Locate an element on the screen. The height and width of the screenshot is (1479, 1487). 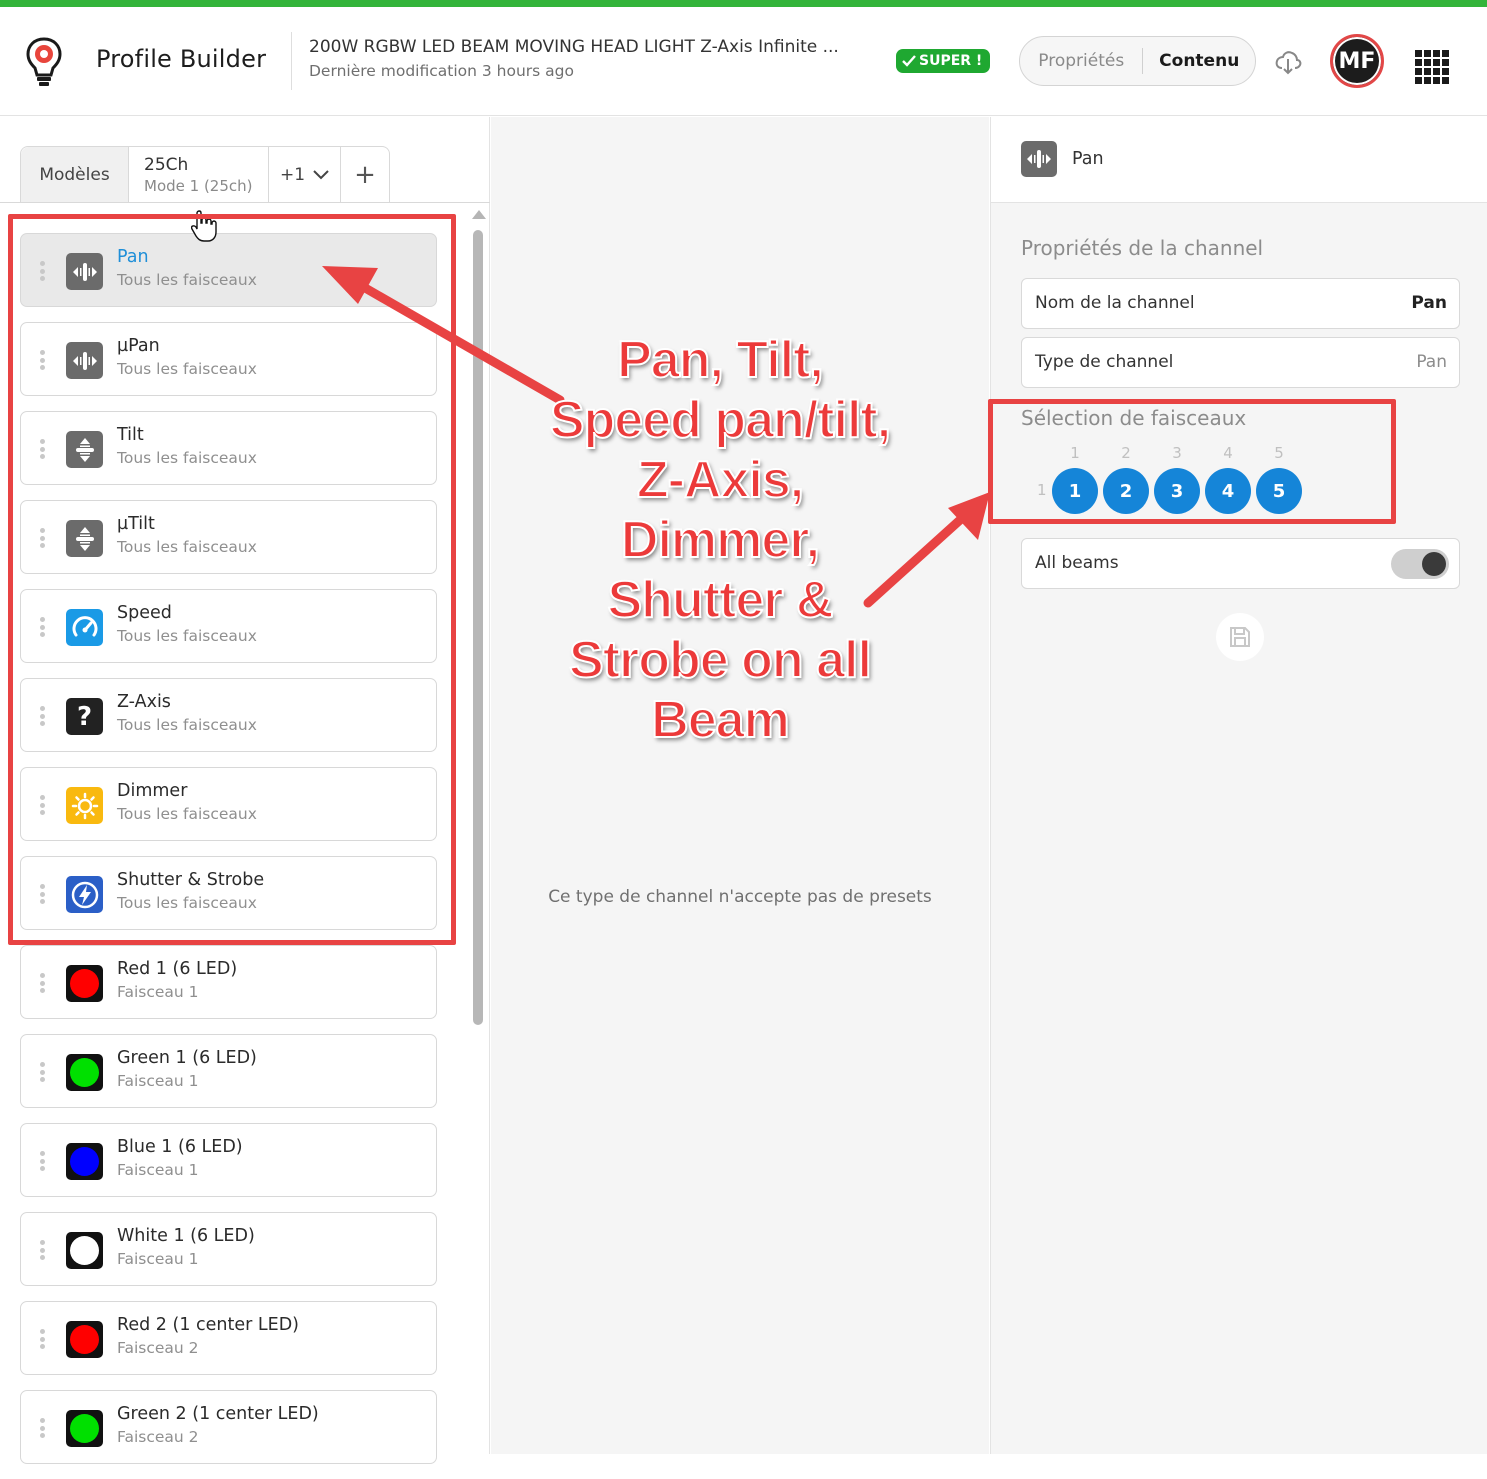
app-title: Profile Builder is located at coordinates (181, 59).